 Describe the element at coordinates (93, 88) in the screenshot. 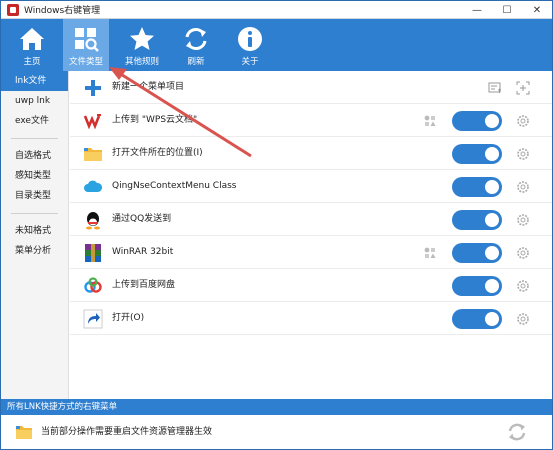

I see `plus-icon` at that location.